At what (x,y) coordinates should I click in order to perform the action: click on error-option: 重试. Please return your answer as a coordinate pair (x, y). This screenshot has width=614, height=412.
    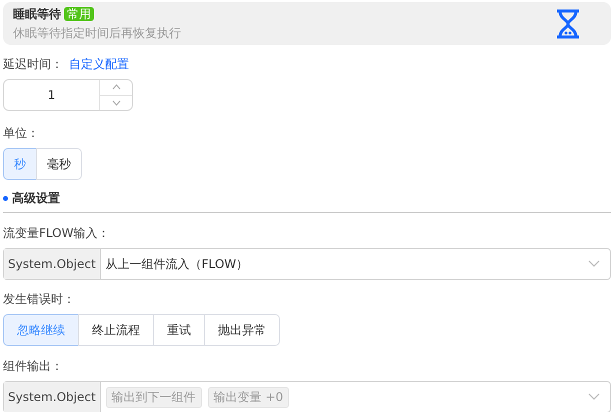
    Looking at the image, I should click on (179, 330).